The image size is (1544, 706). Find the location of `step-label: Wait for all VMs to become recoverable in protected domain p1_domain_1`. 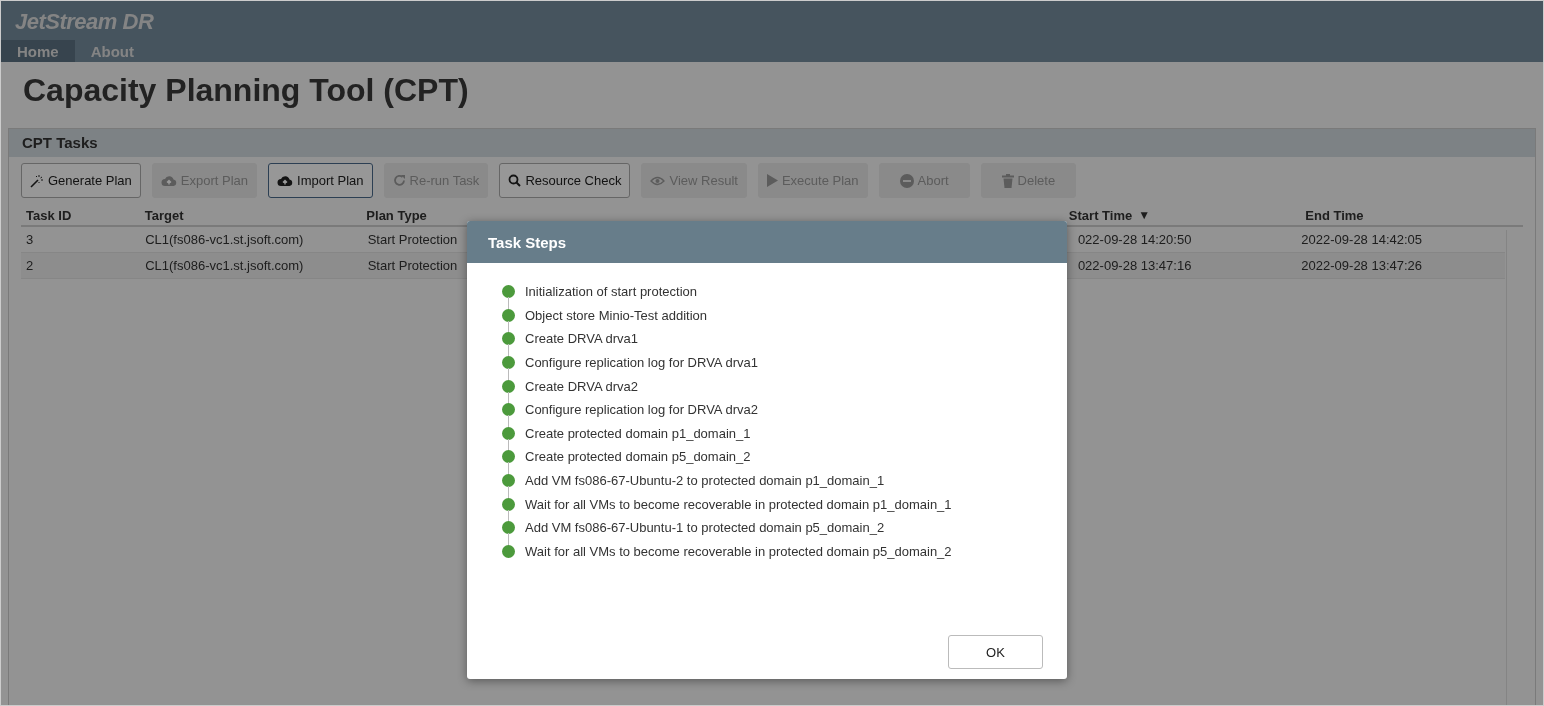

step-label: Wait for all VMs to become recoverable in protected domain p1_domain_1 is located at coordinates (738, 504).